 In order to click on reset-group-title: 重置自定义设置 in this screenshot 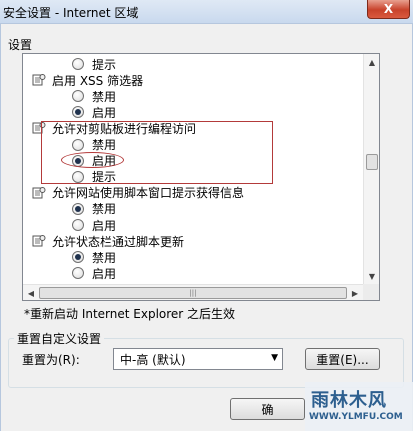, I will do `click(59, 338)`.